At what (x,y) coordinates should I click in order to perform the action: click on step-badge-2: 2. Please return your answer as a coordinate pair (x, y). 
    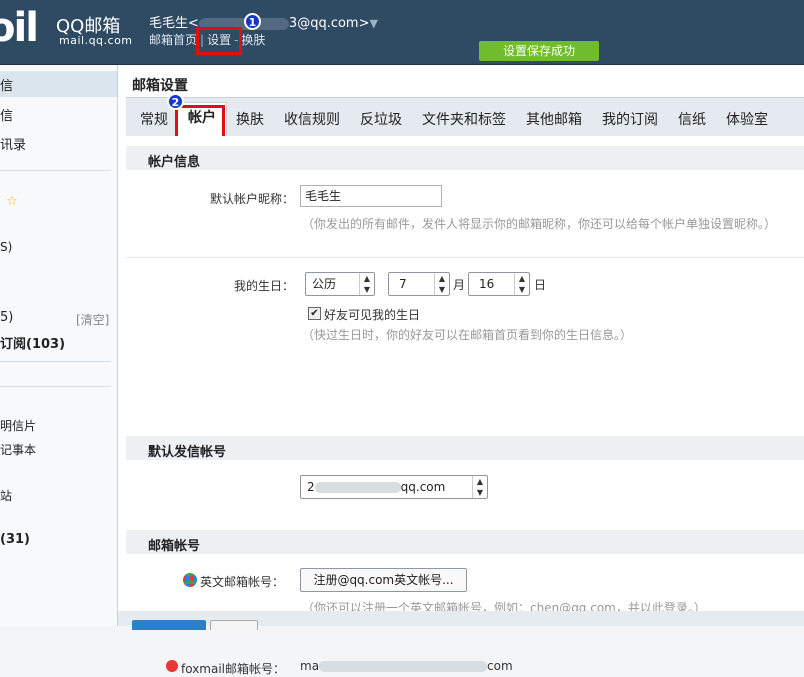
    Looking at the image, I should click on (175, 101).